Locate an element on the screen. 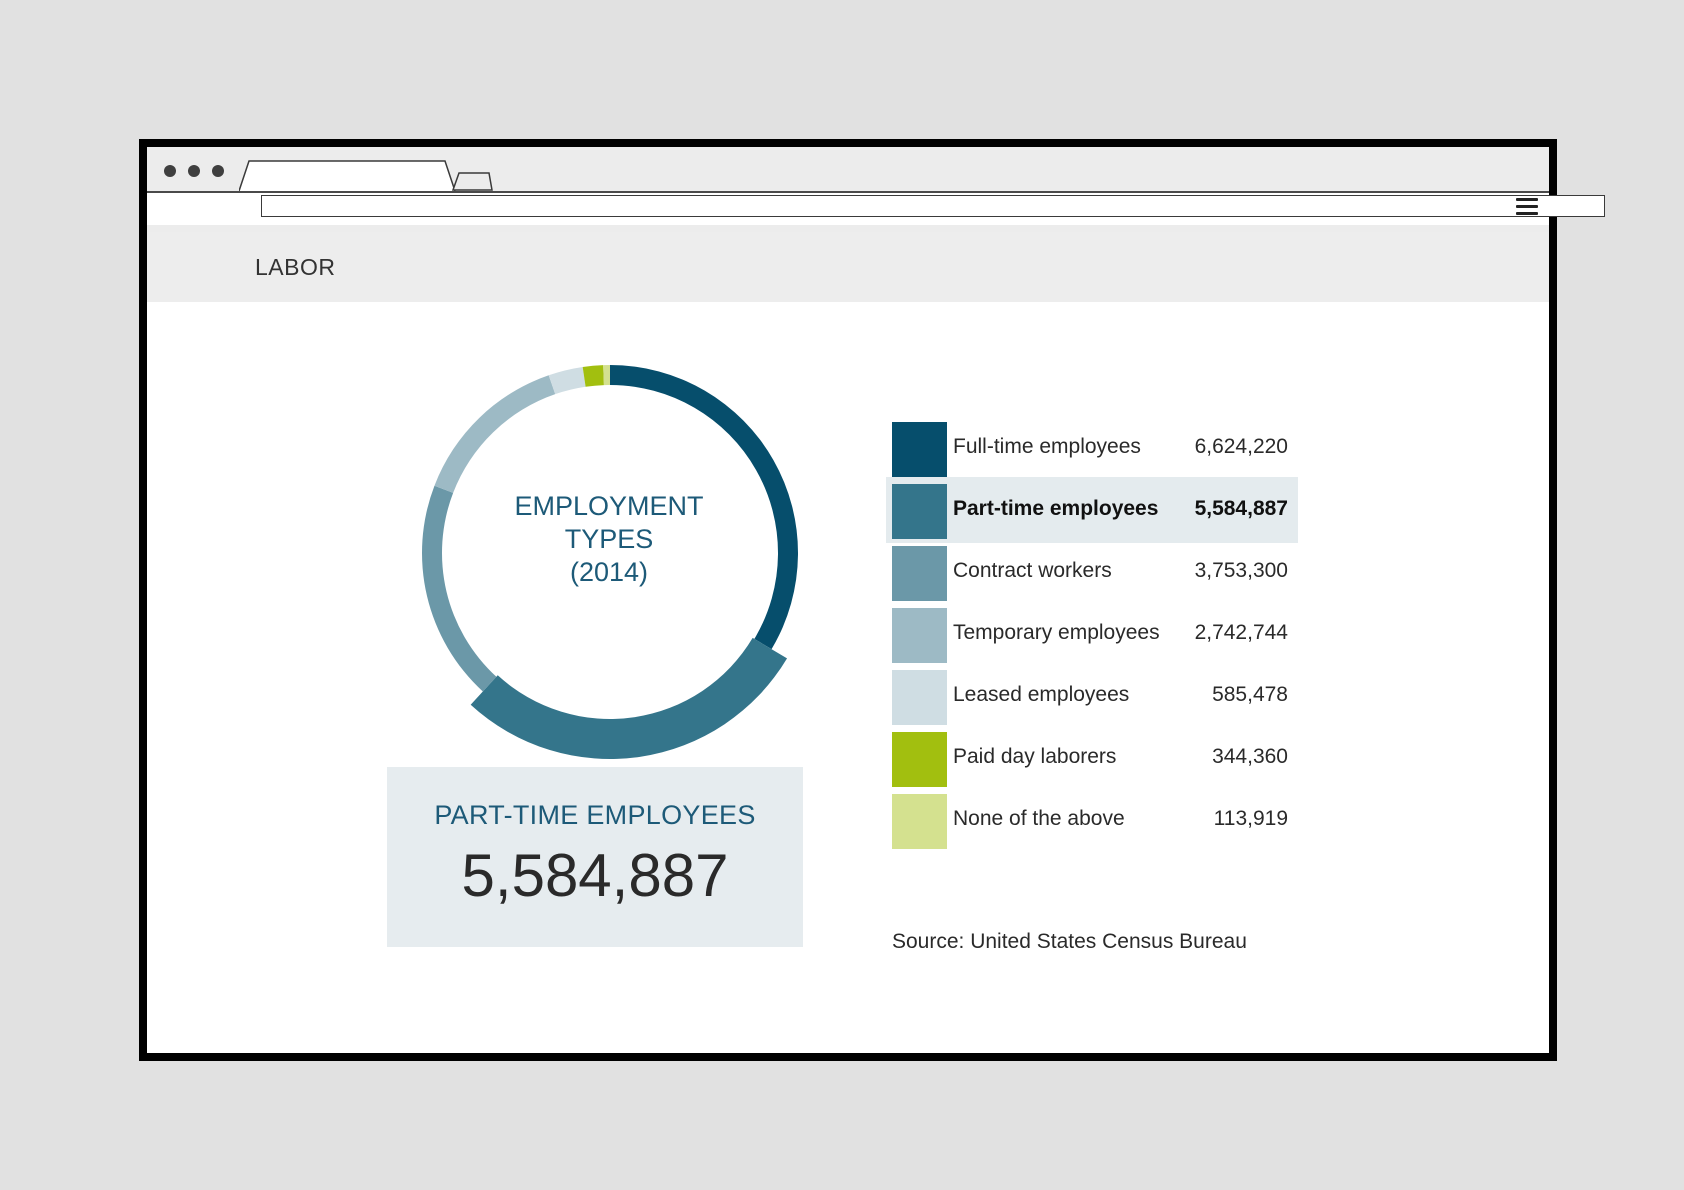 The image size is (1684, 1190). minimize-dot-icon is located at coordinates (194, 171).